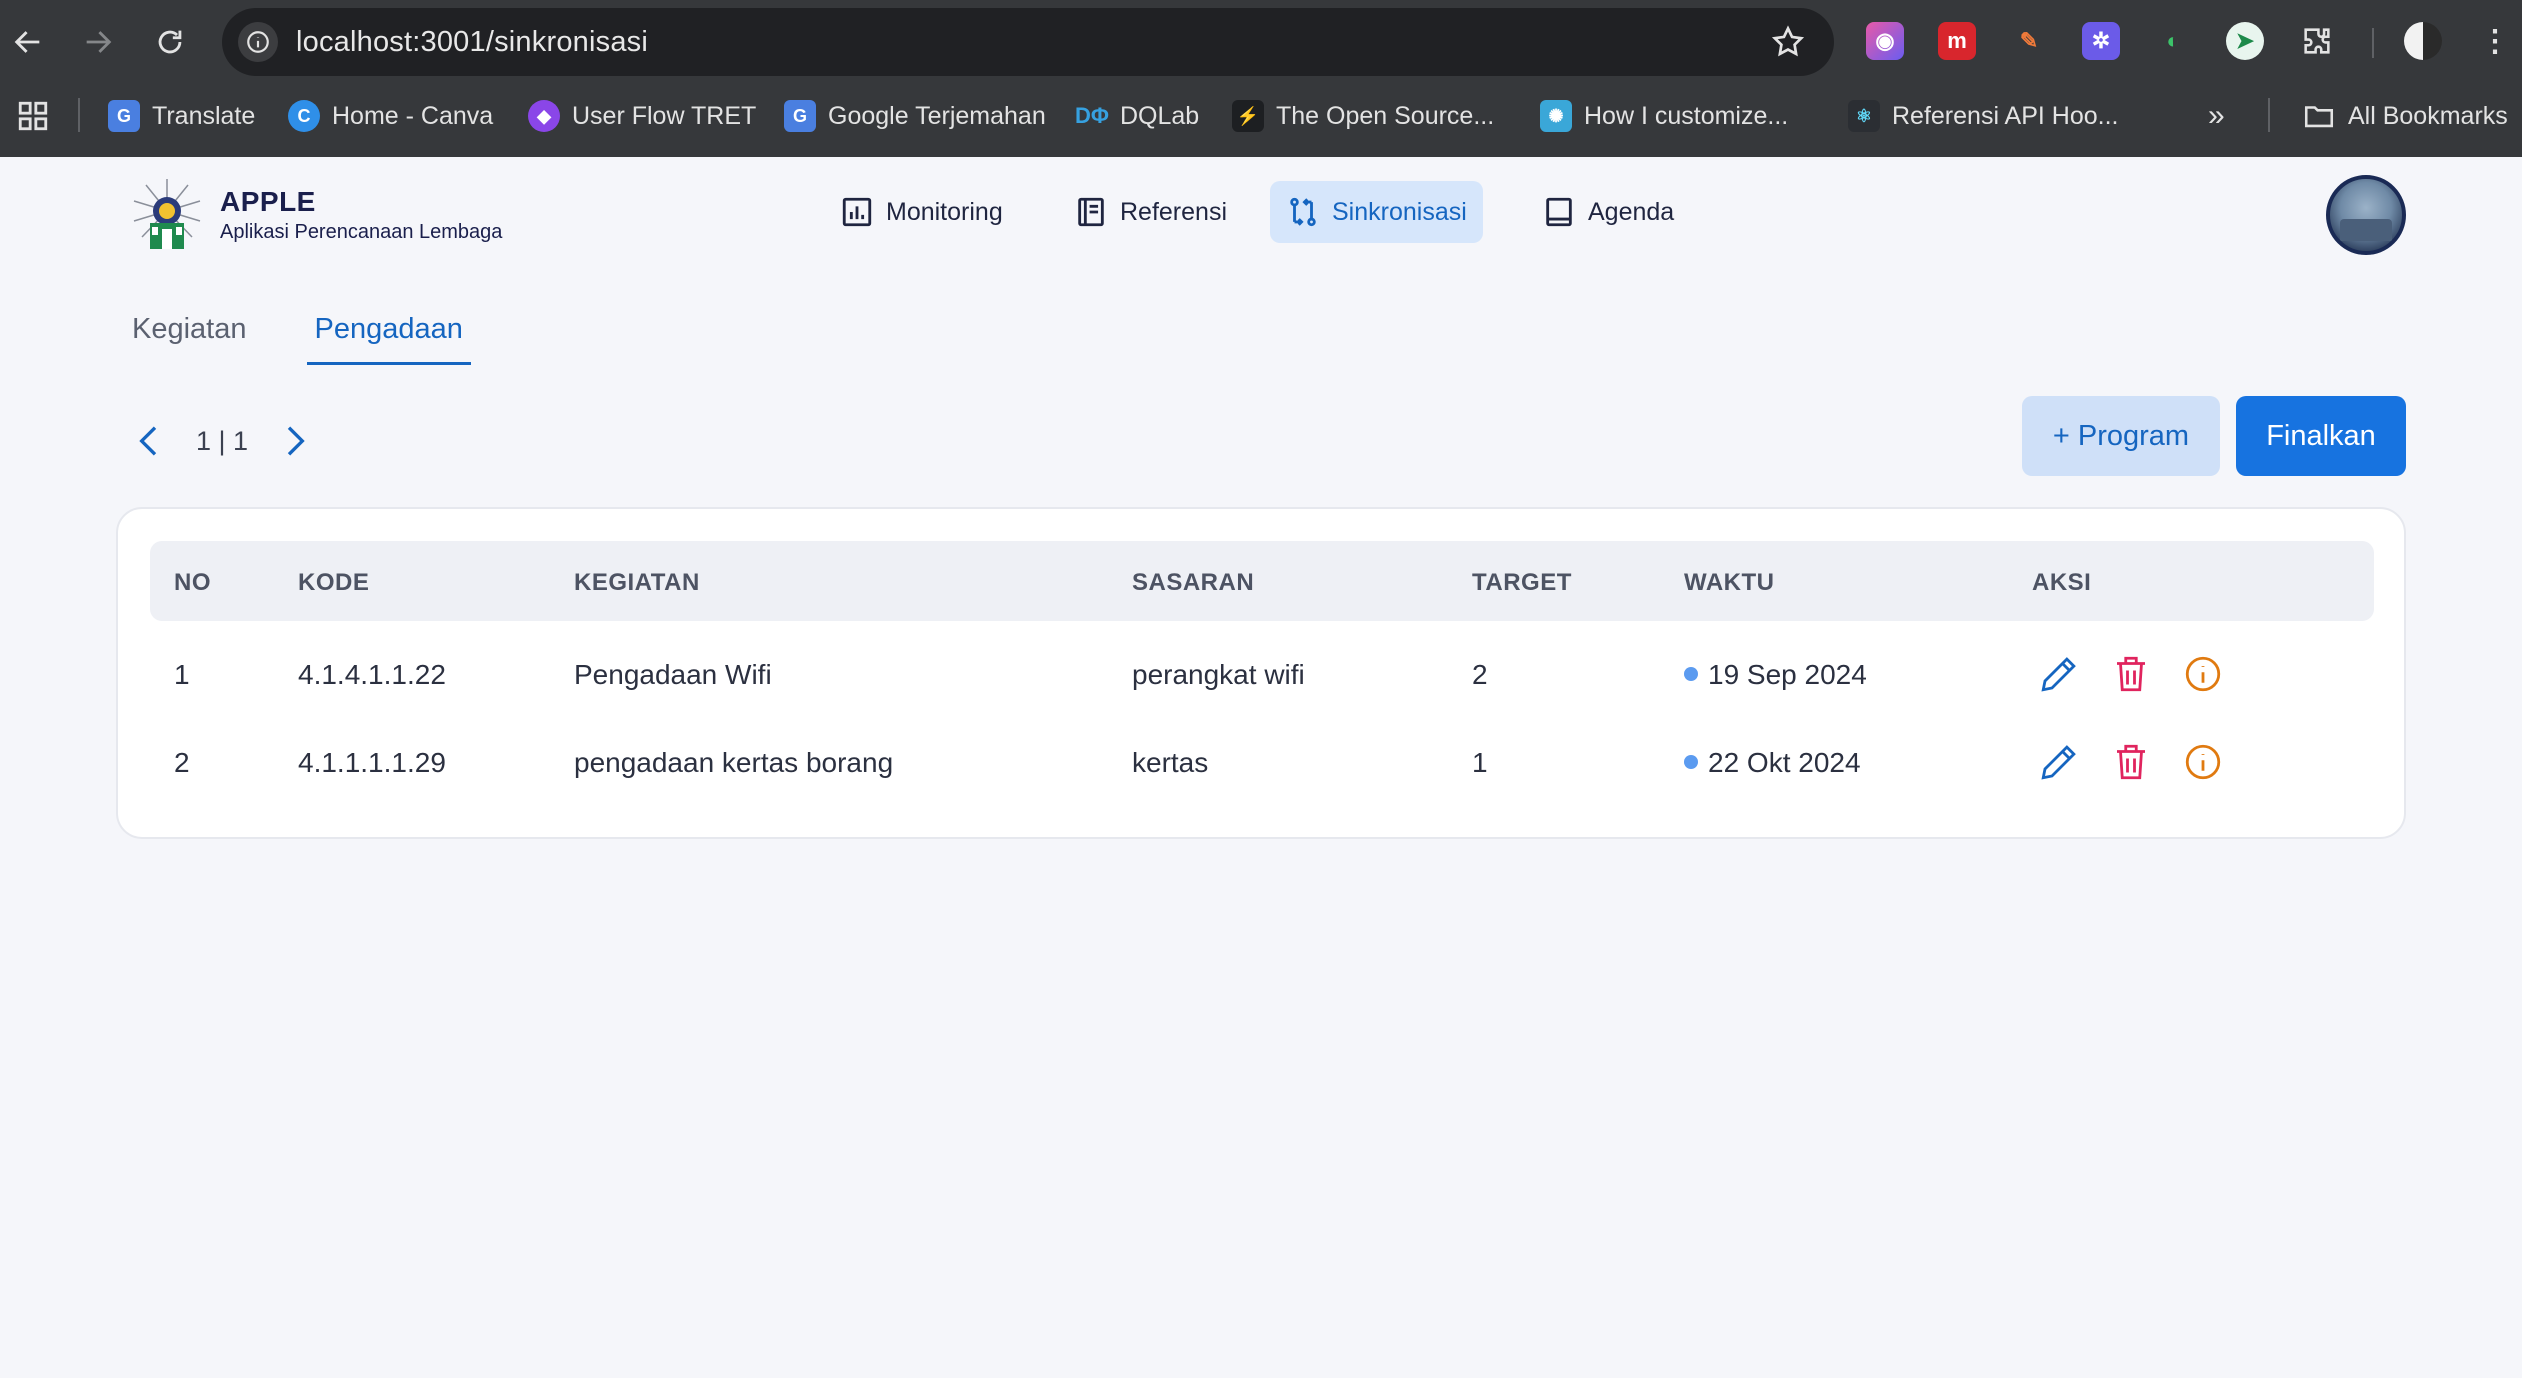 Image resolution: width=2522 pixels, height=1378 pixels. Describe the element at coordinates (2062, 582) in the screenshot. I see `column-header: AKSI` at that location.